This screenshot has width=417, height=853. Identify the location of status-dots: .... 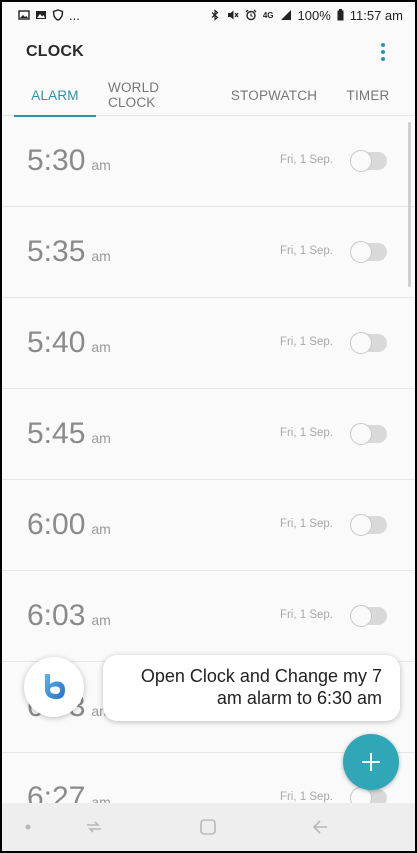
(74, 15).